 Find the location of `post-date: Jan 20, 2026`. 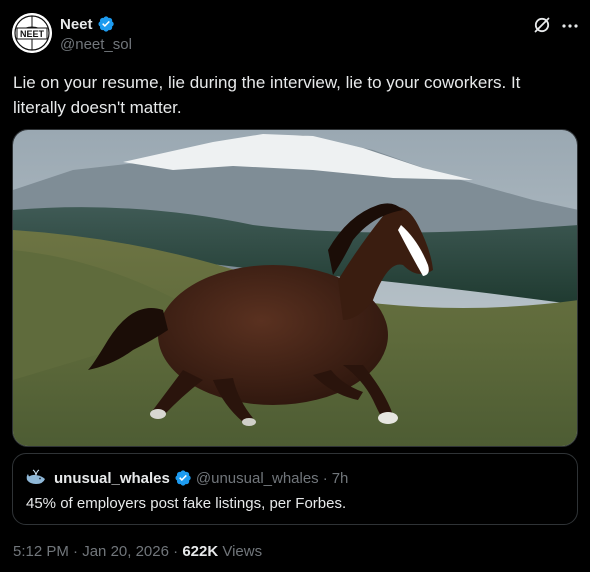

post-date: Jan 20, 2026 is located at coordinates (125, 551).